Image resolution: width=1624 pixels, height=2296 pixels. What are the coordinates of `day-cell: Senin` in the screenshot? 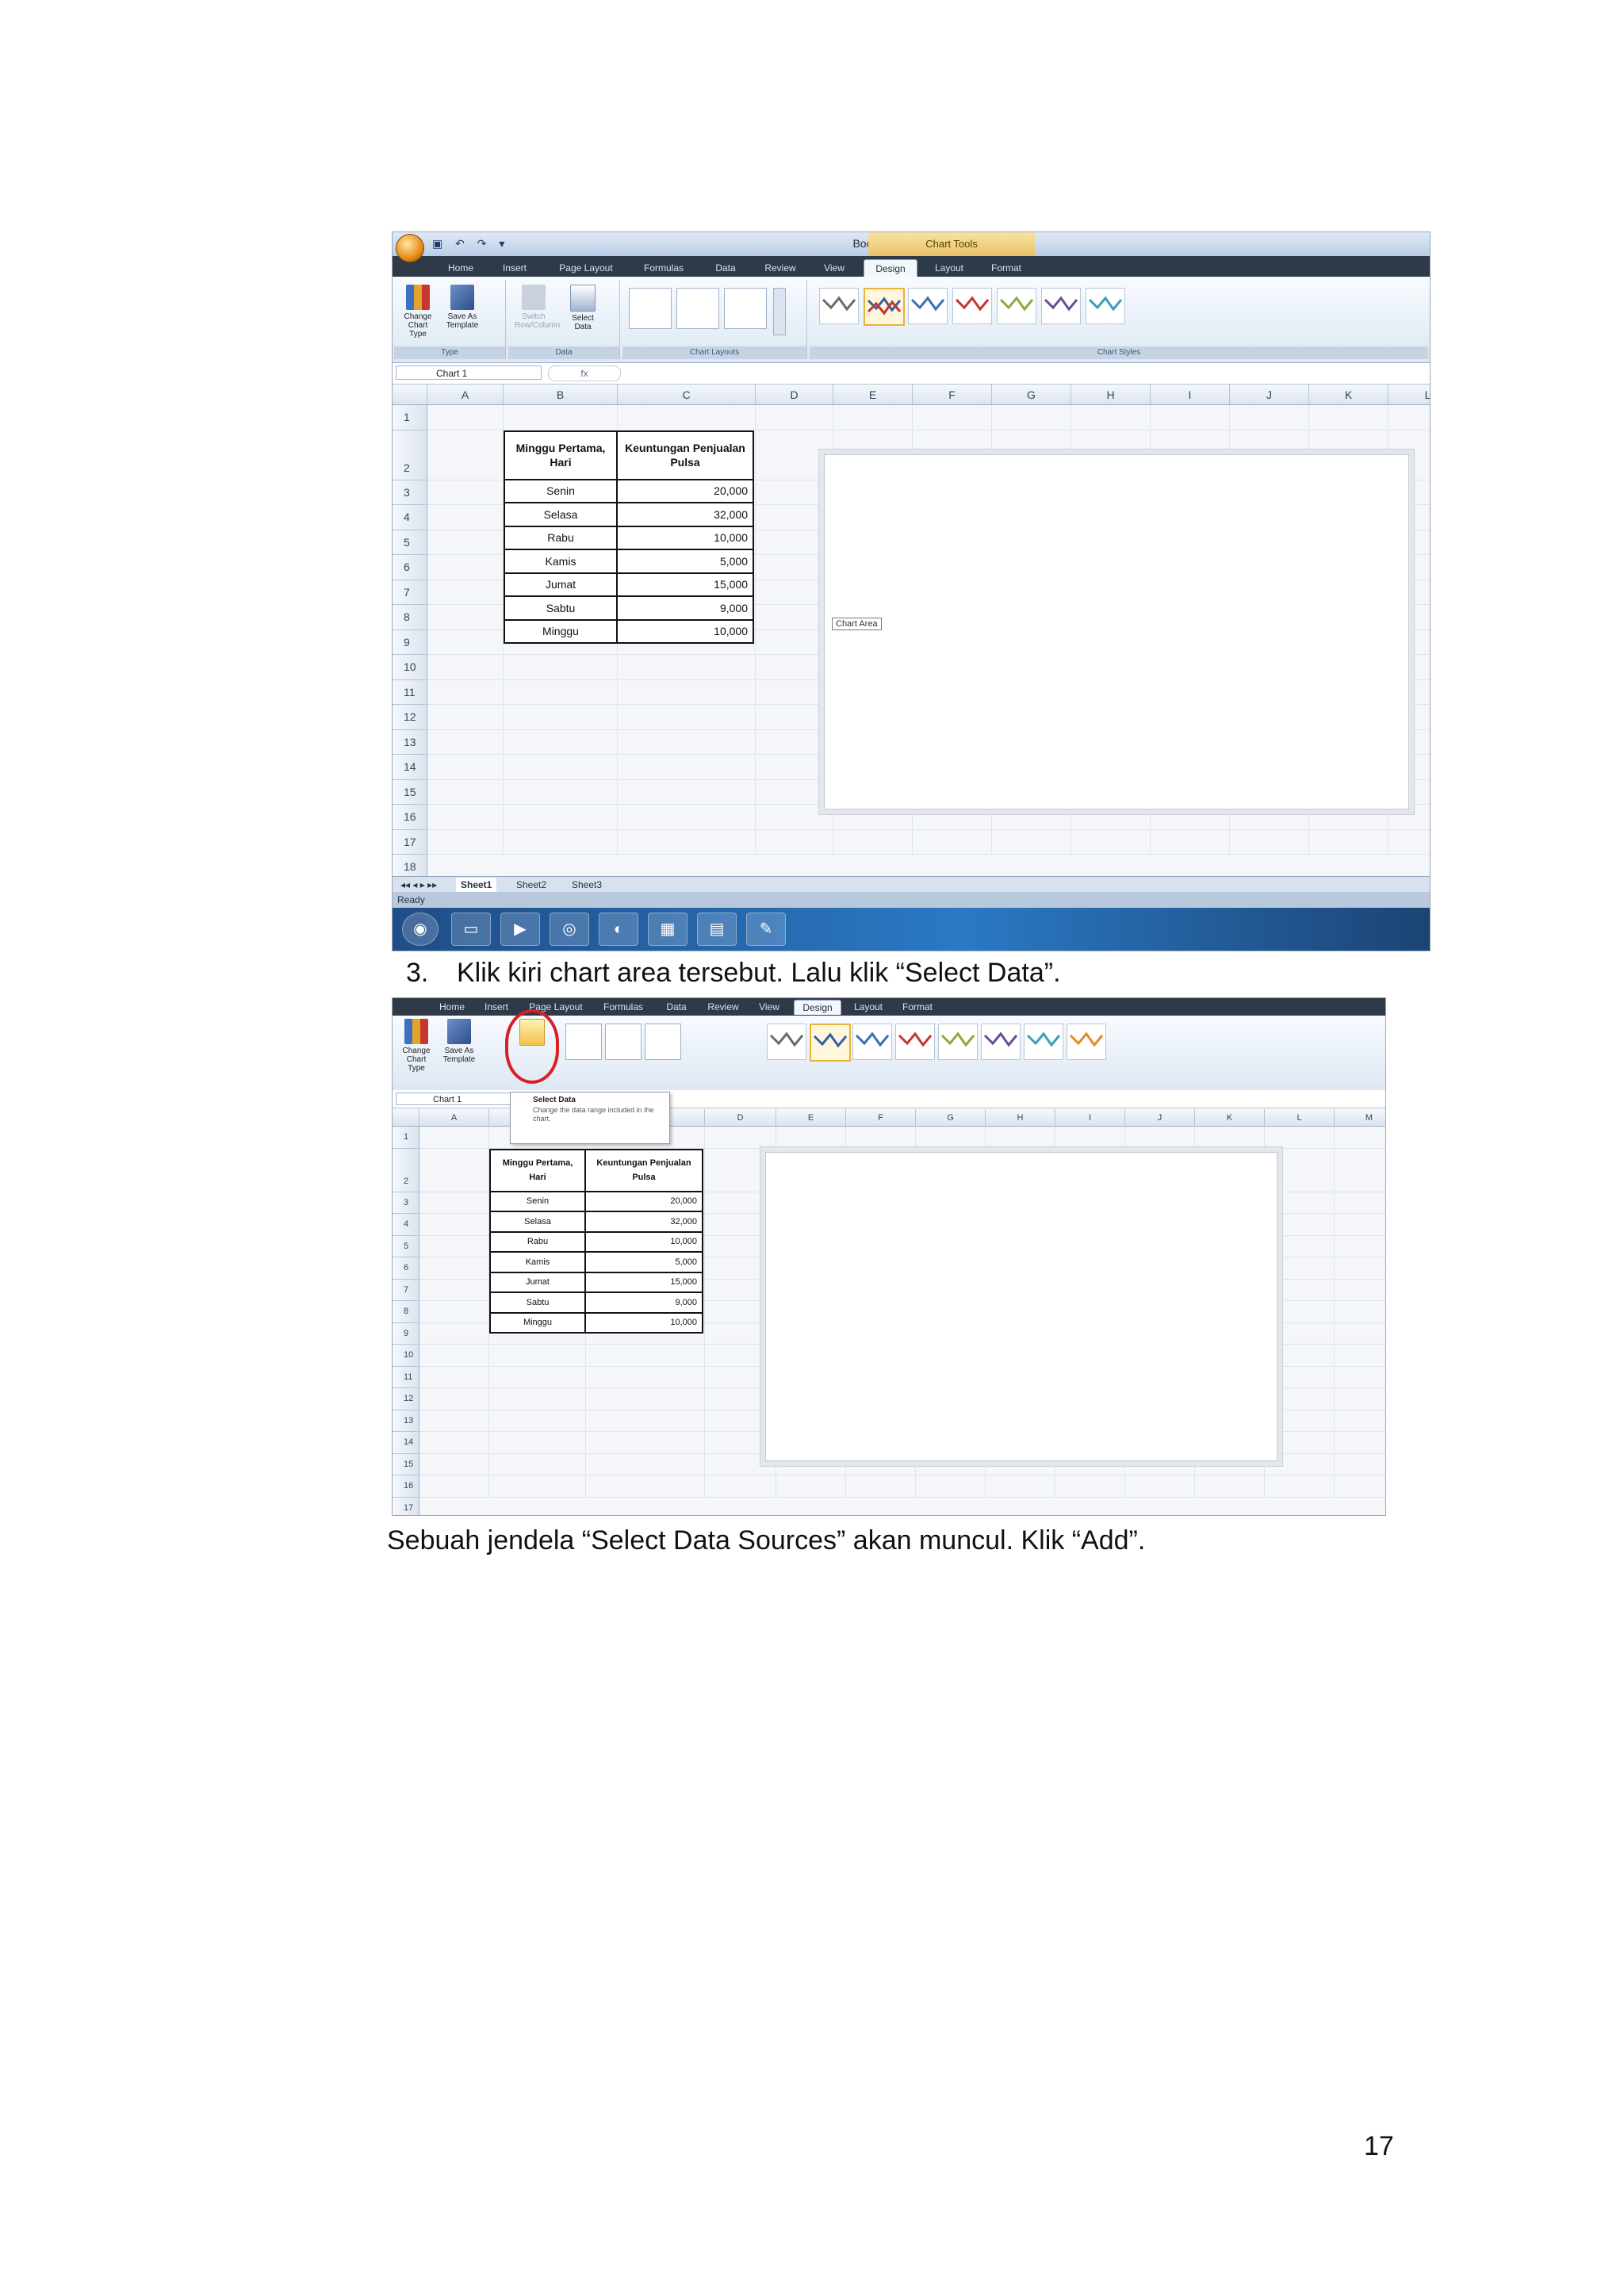 It's located at (537, 1201).